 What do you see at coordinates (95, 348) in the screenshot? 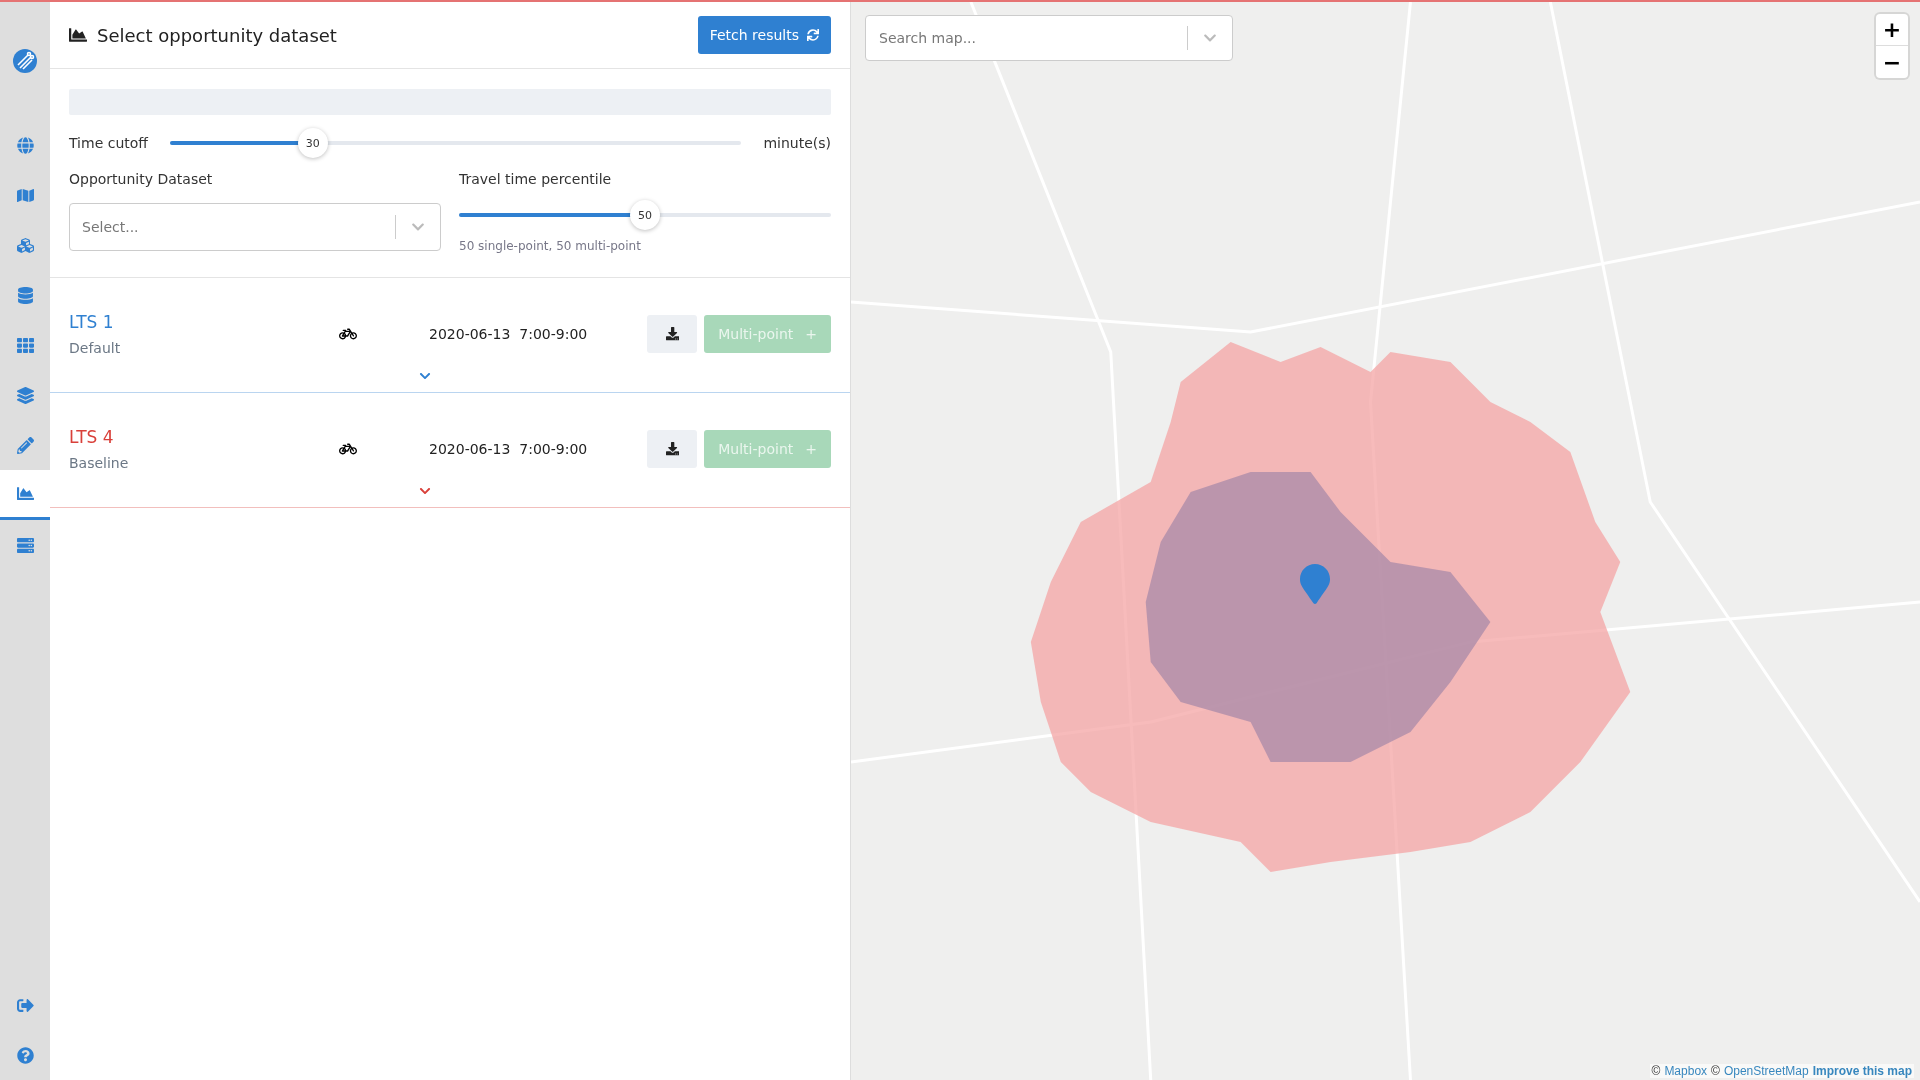
I see `result-subtitle: Default` at bounding box center [95, 348].